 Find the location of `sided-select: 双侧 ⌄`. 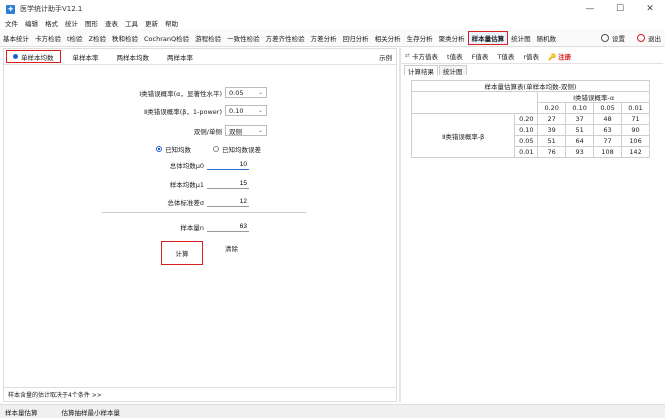

sided-select: 双侧 ⌄ is located at coordinates (246, 130).